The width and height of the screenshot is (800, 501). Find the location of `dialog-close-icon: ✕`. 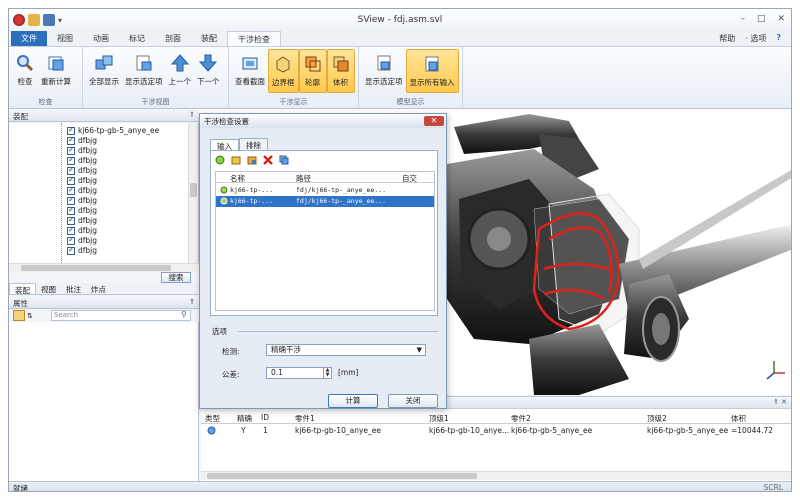

dialog-close-icon: ✕ is located at coordinates (434, 121).